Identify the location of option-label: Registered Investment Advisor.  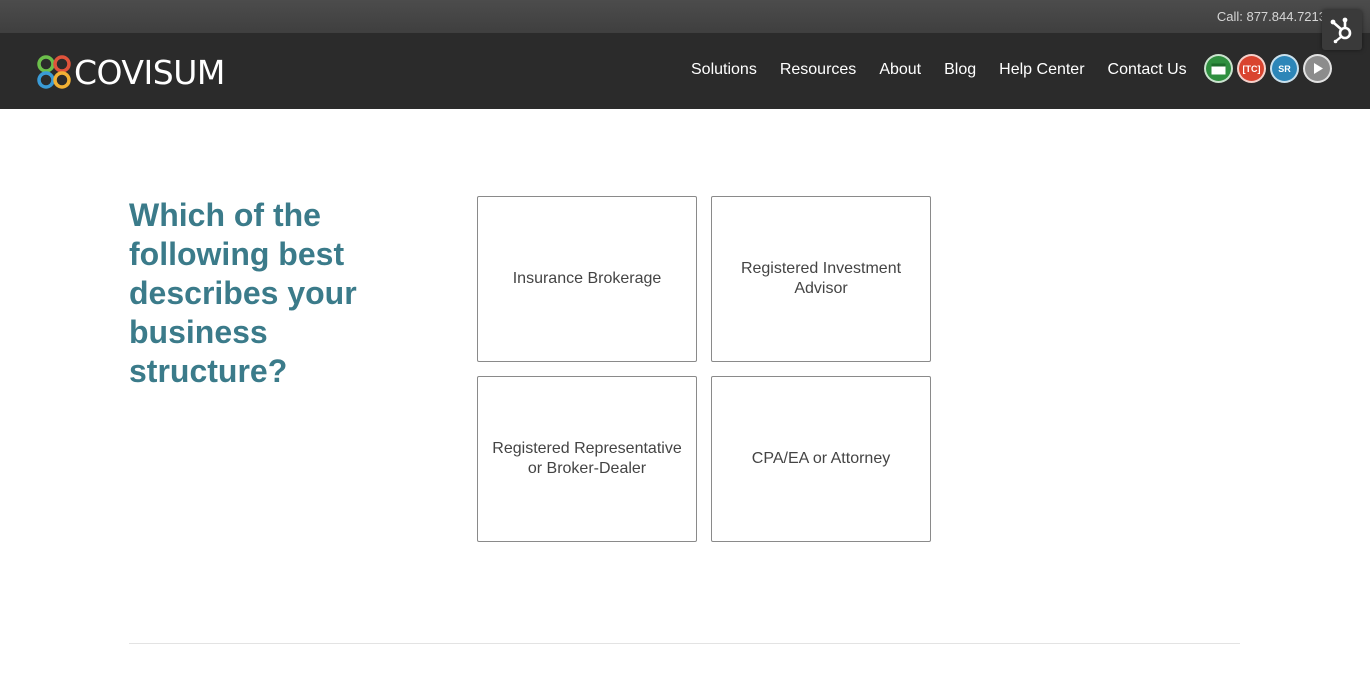
(821, 278).